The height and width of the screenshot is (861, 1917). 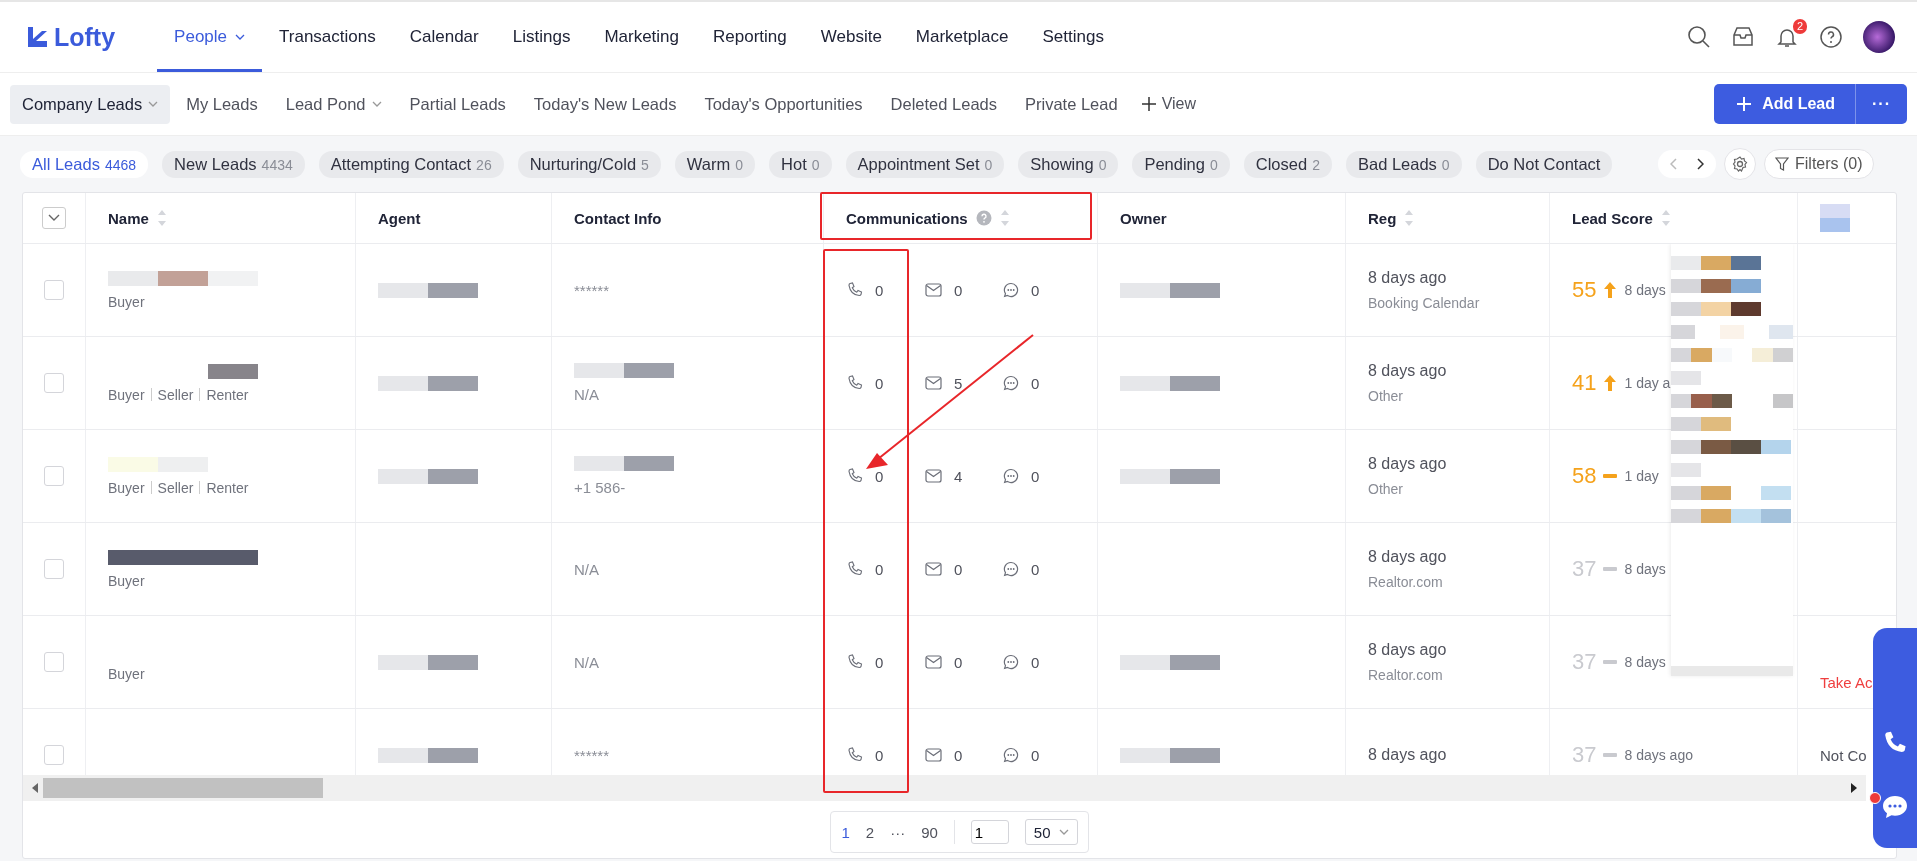 What do you see at coordinates (618, 218) in the screenshot?
I see `column-header: Contact Info` at bounding box center [618, 218].